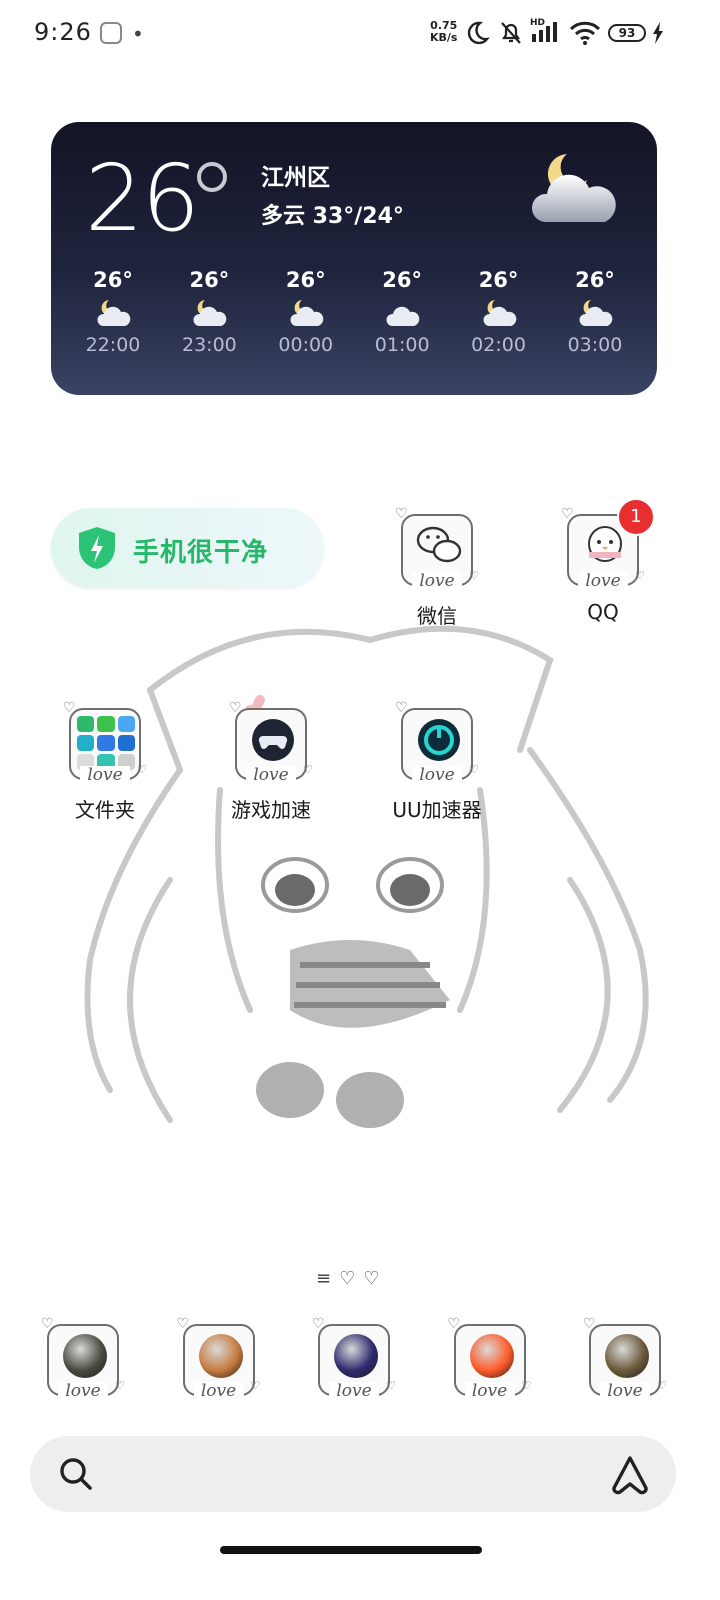  What do you see at coordinates (306, 345) in the screenshot?
I see `hourly-time: 00:00` at bounding box center [306, 345].